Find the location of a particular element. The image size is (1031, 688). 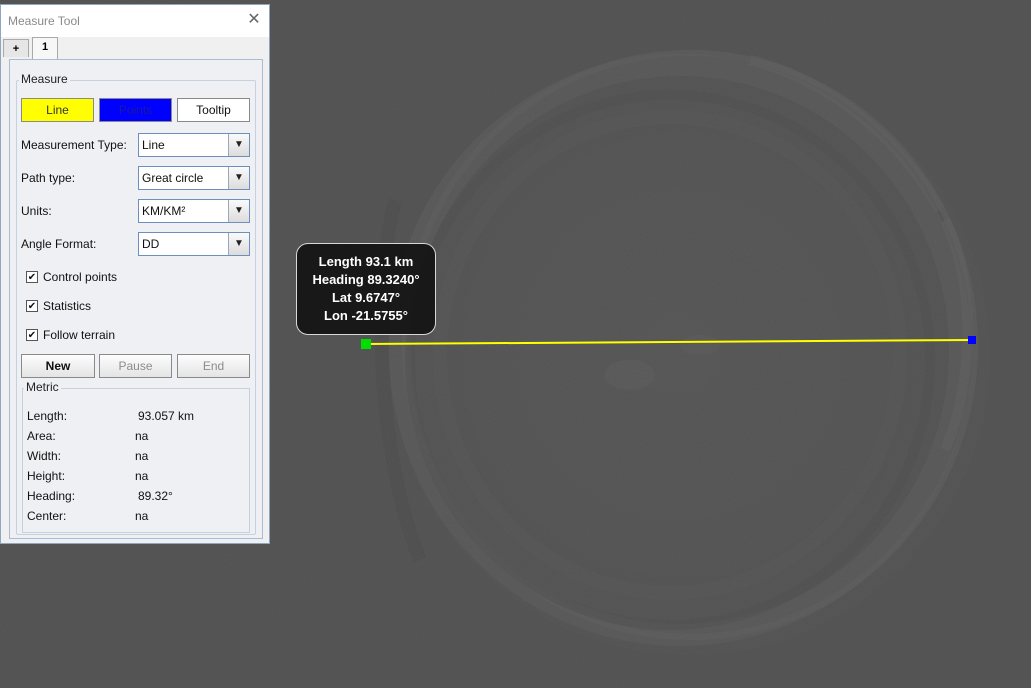

metric-center-value: na is located at coordinates (142, 516).